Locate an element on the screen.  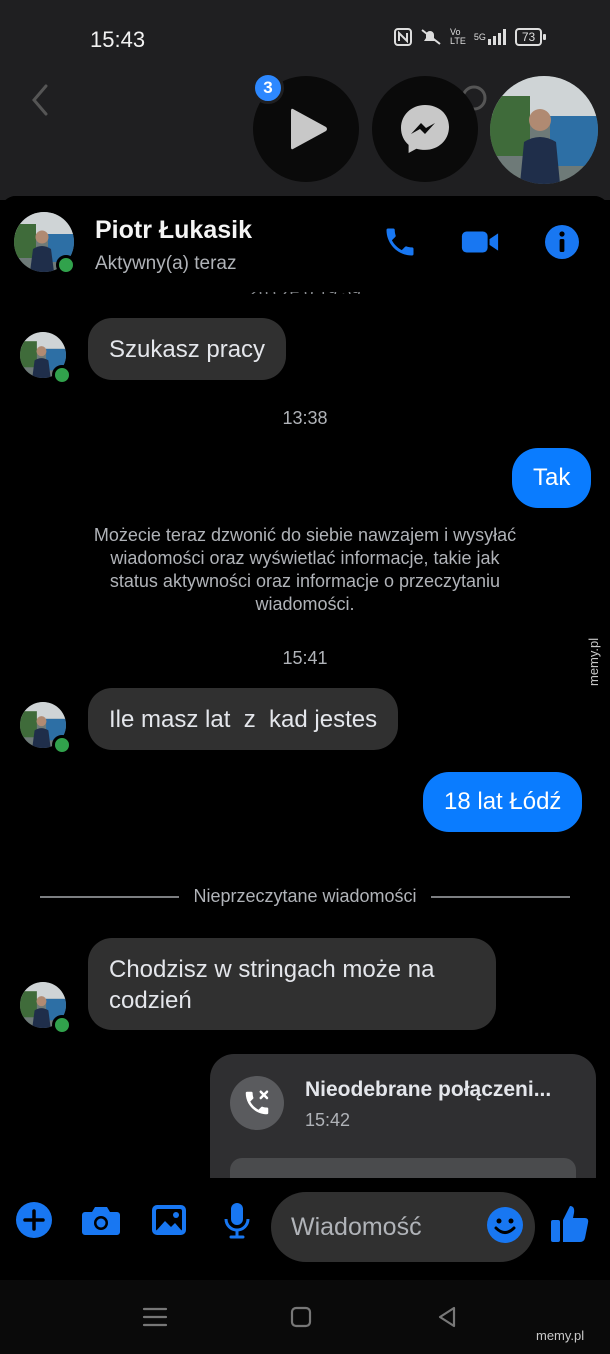
camera-icon is located at coordinates (101, 1220).